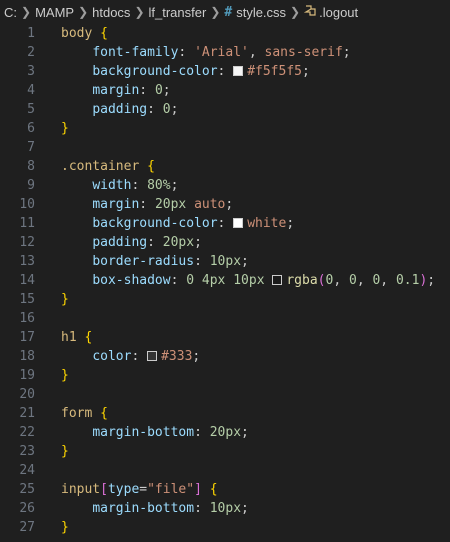  I want to click on code-line: 10 margin: 20px auto;, so click(225, 204).